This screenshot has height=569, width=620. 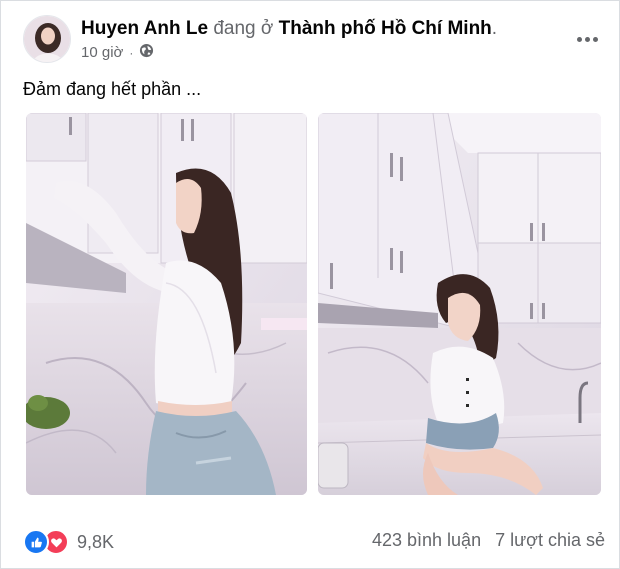 I want to click on post-timestamp: 10 giờ, so click(x=102, y=52).